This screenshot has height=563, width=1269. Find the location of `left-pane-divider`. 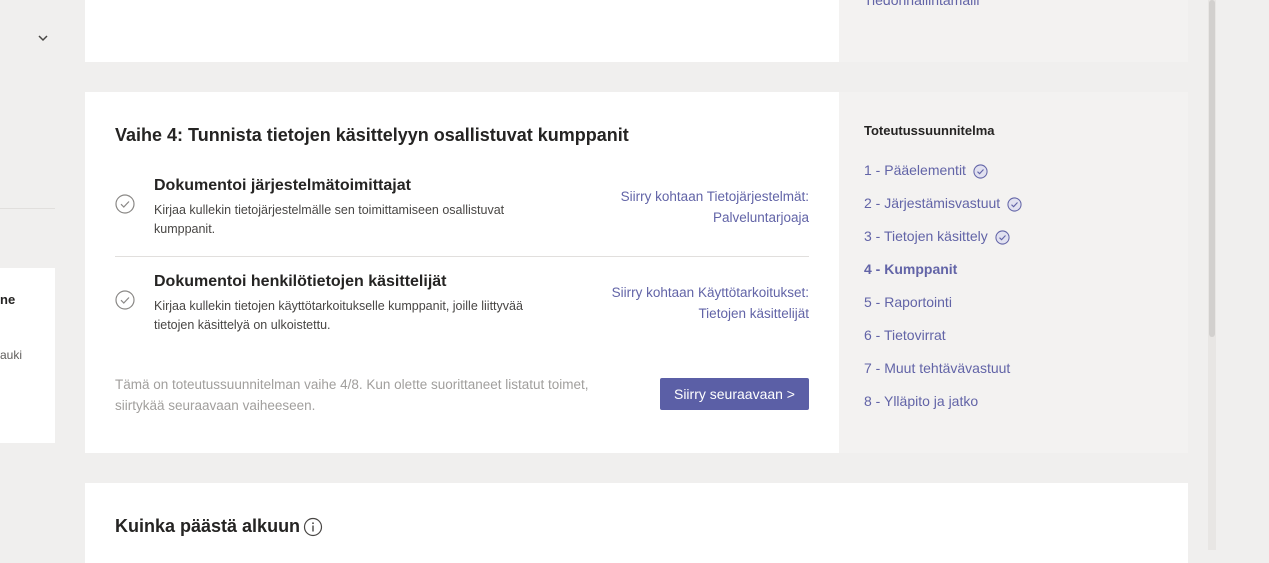

left-pane-divider is located at coordinates (27, 208).